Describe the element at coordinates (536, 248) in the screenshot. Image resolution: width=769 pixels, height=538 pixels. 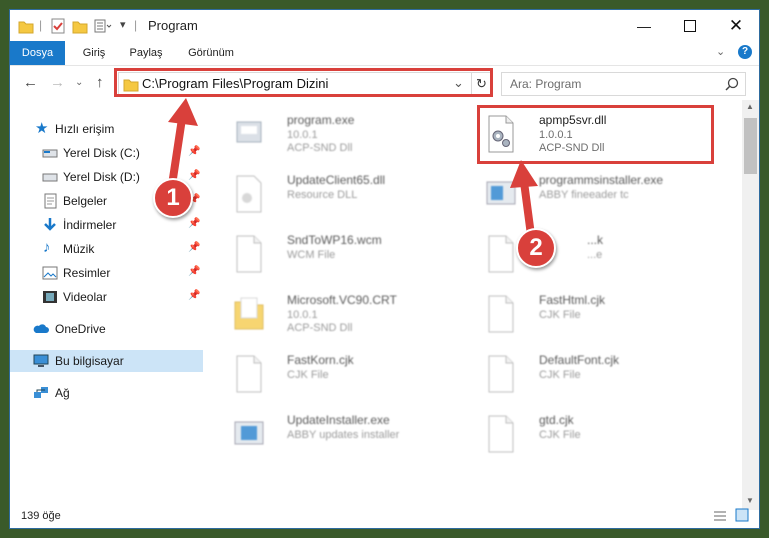
I see `annotation-badge-2: 2` at that location.